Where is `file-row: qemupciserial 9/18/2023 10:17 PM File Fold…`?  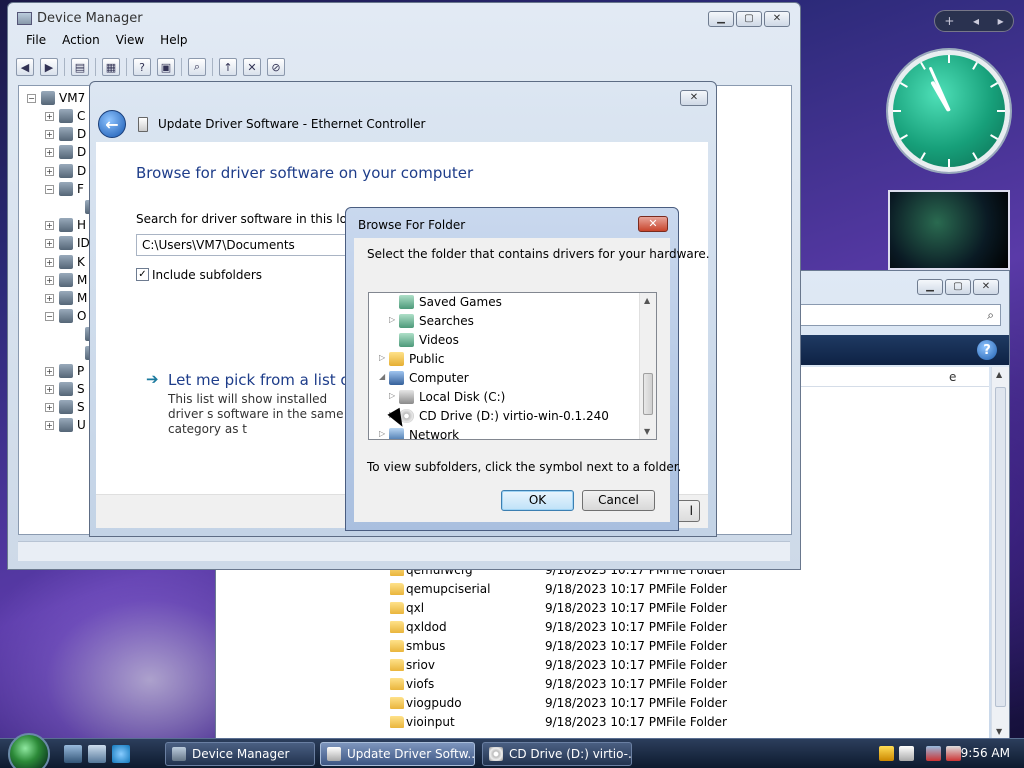 file-row: qemupciserial 9/18/2023 10:17 PM File Fold… is located at coordinates (686, 589).